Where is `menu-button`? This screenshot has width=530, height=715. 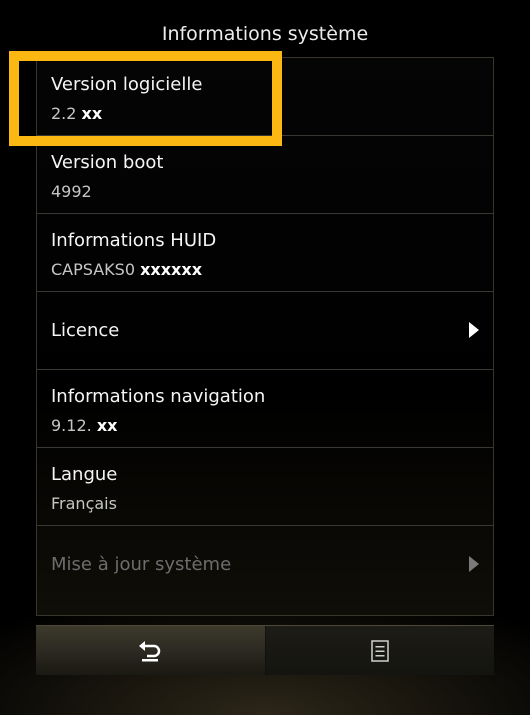 menu-button is located at coordinates (379, 650).